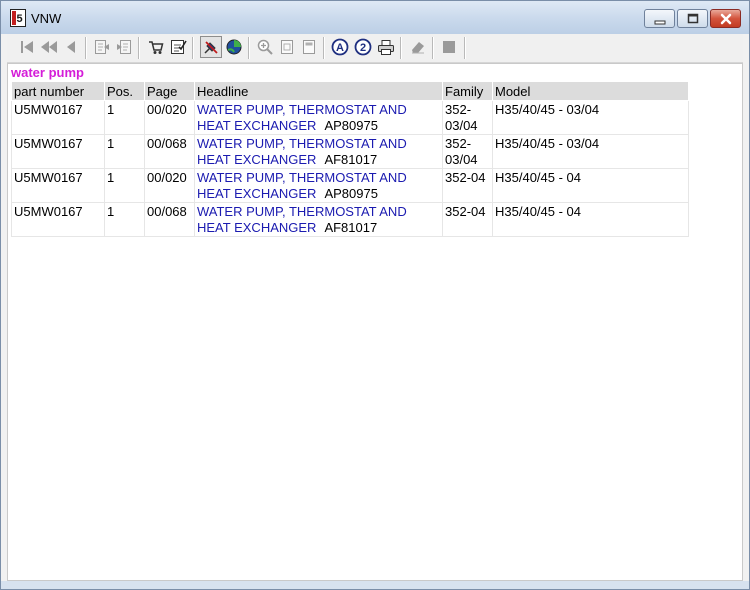 This screenshot has width=750, height=590. I want to click on column-header-part-number: part number, so click(58, 91).